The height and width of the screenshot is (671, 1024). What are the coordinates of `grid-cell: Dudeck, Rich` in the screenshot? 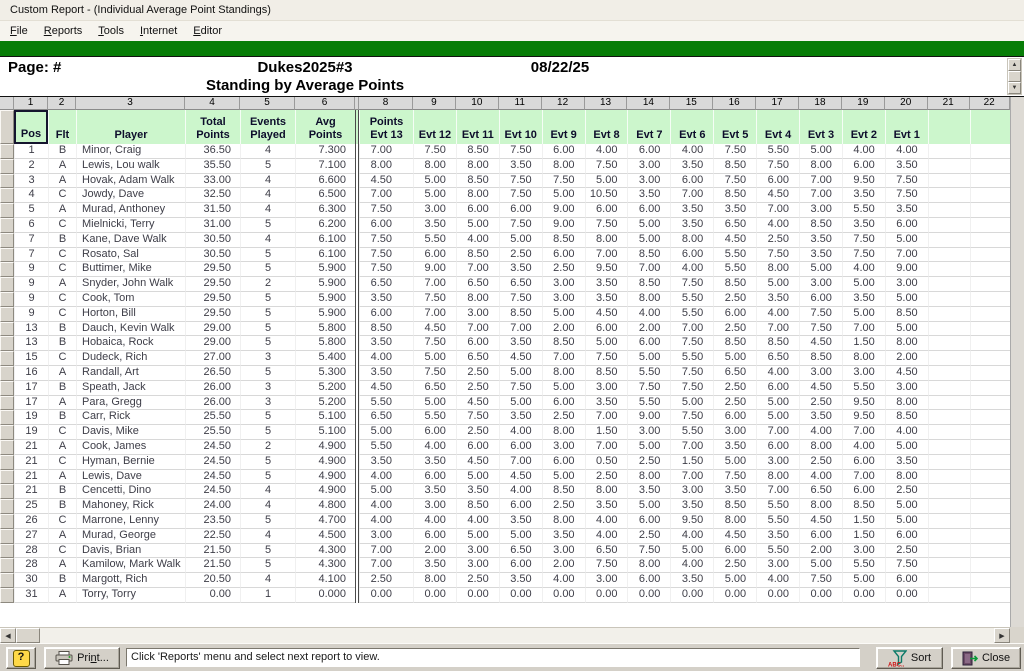 It's located at (130, 358).